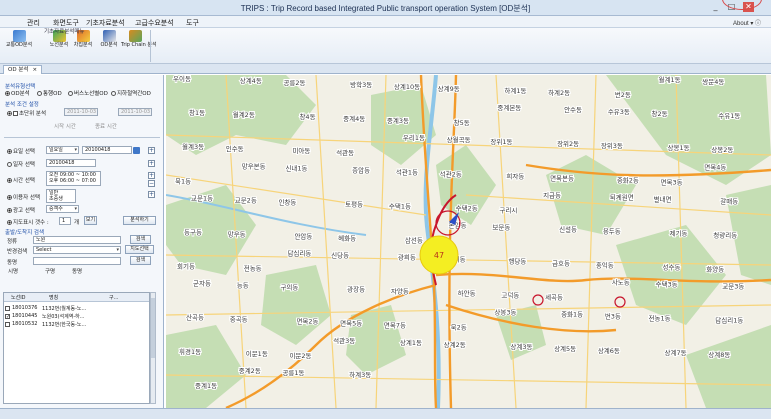 This screenshot has width=771, height=419. What do you see at coordinates (538, 300) in the screenshot?
I see `route-node-circle` at bounding box center [538, 300].